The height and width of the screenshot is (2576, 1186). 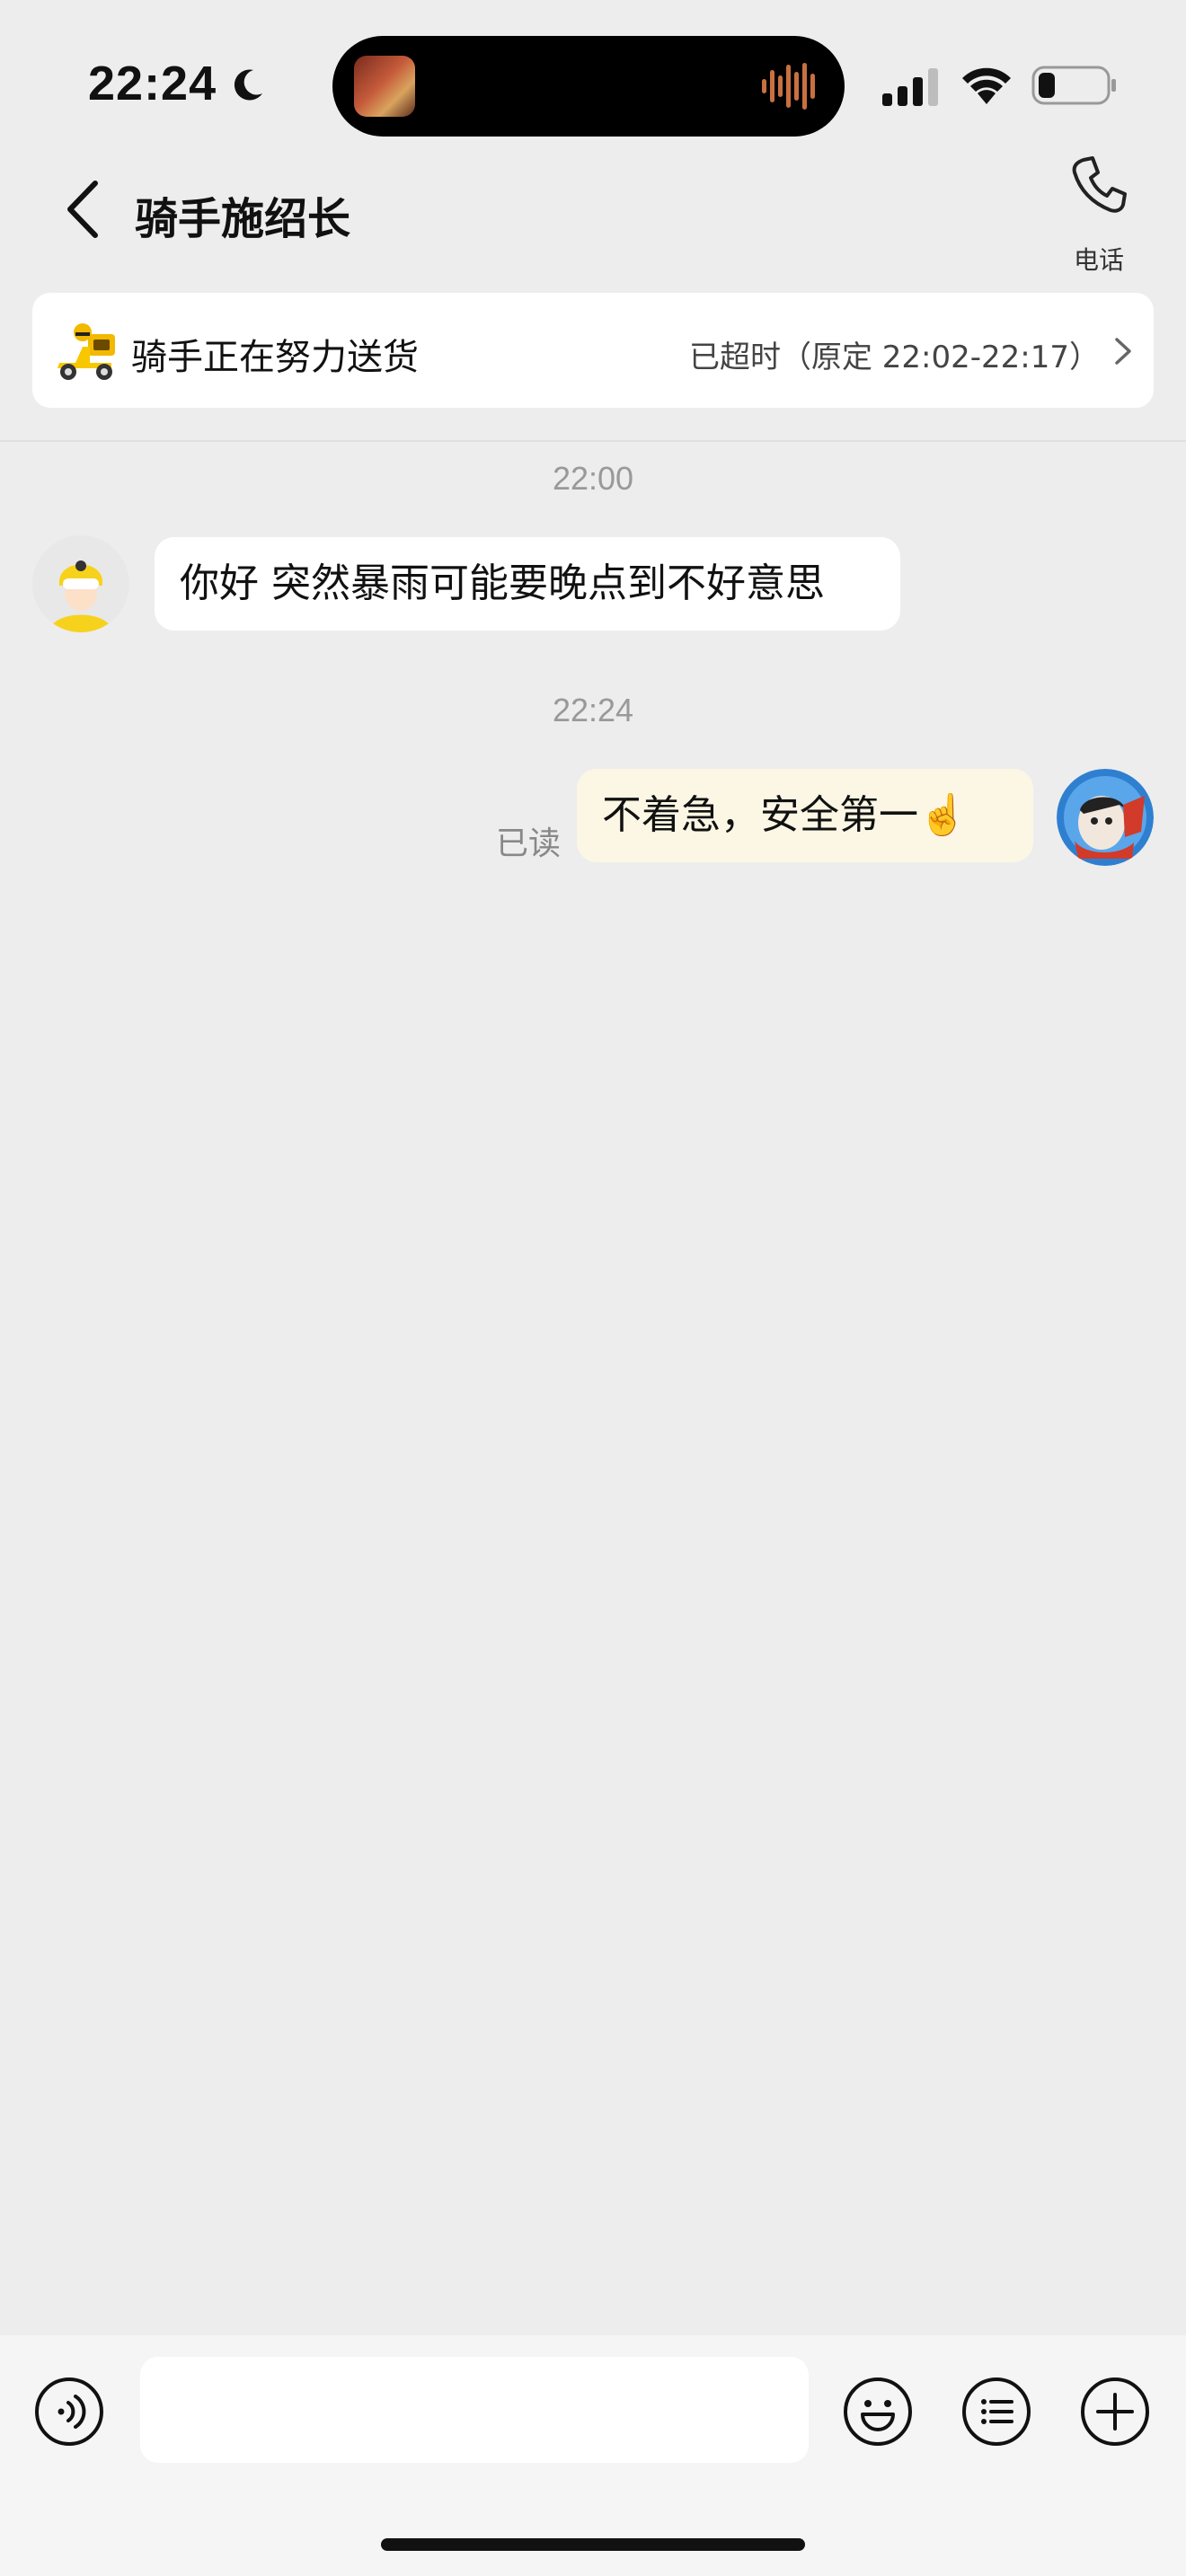 I want to click on wifi-icon, so click(x=986, y=85).